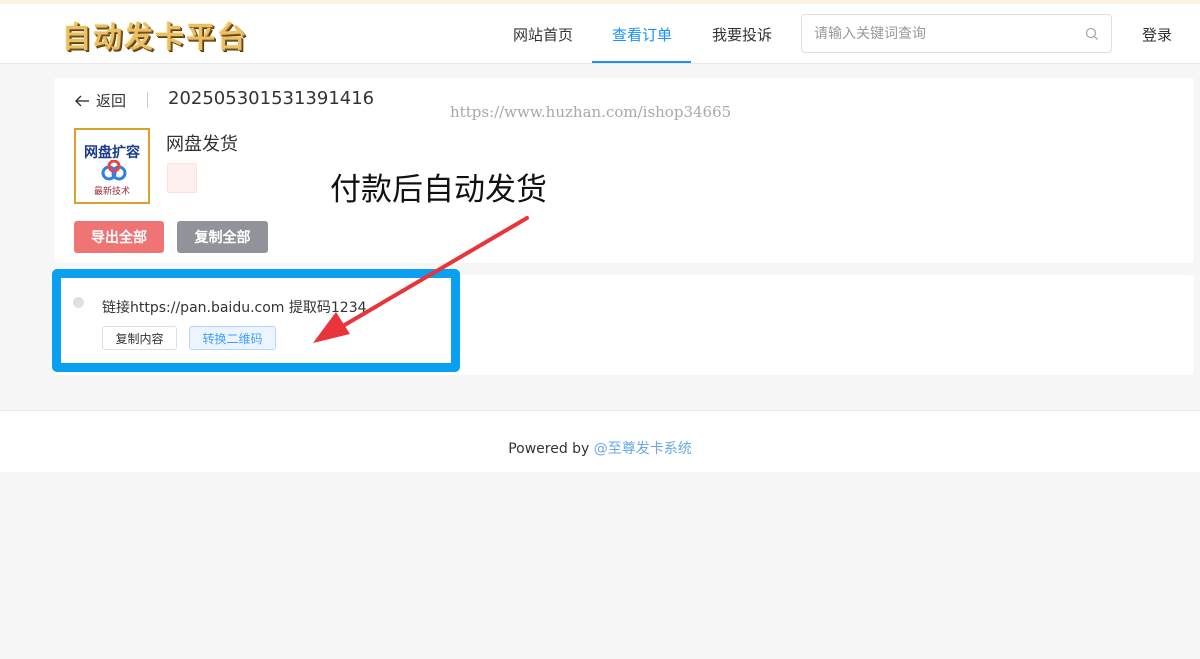 This screenshot has width=1200, height=659. I want to click on header-divider, so click(147, 100).